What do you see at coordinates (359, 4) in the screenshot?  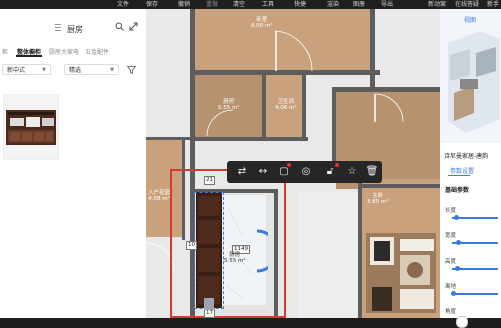 I see `menu-drawing: 图册` at bounding box center [359, 4].